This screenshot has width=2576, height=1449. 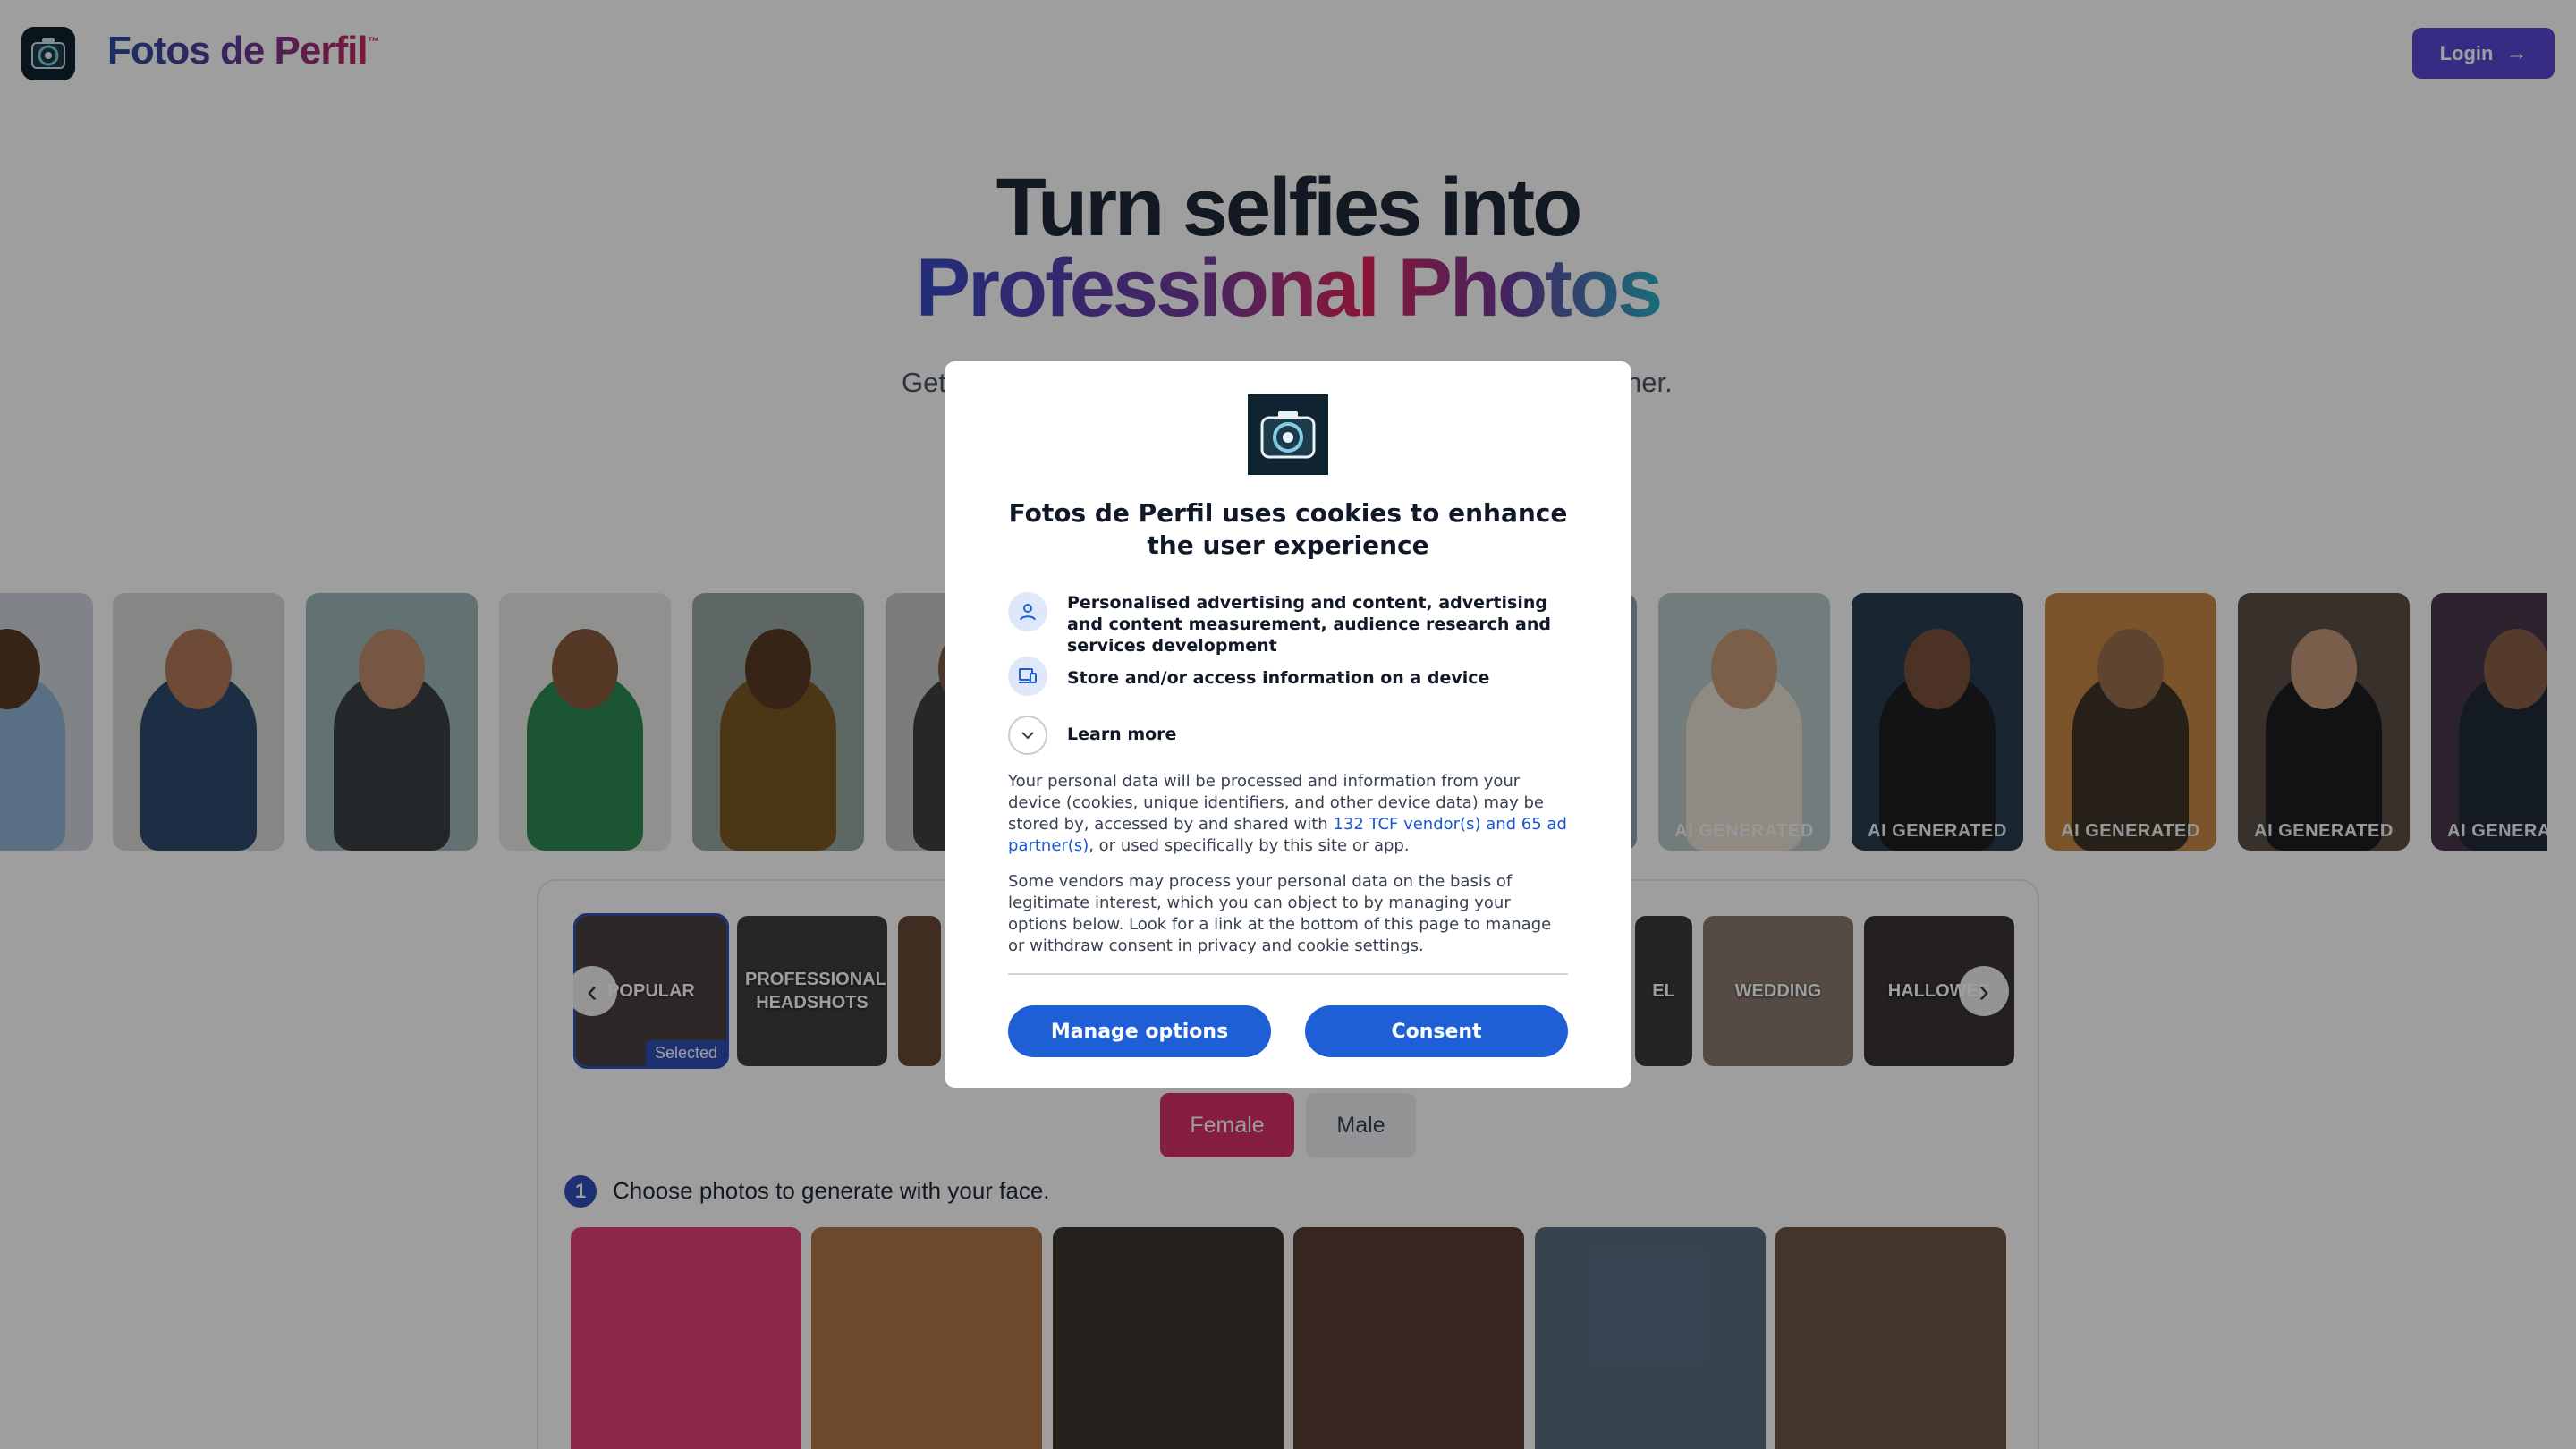 I want to click on consent-button: Consent, so click(x=1436, y=1031).